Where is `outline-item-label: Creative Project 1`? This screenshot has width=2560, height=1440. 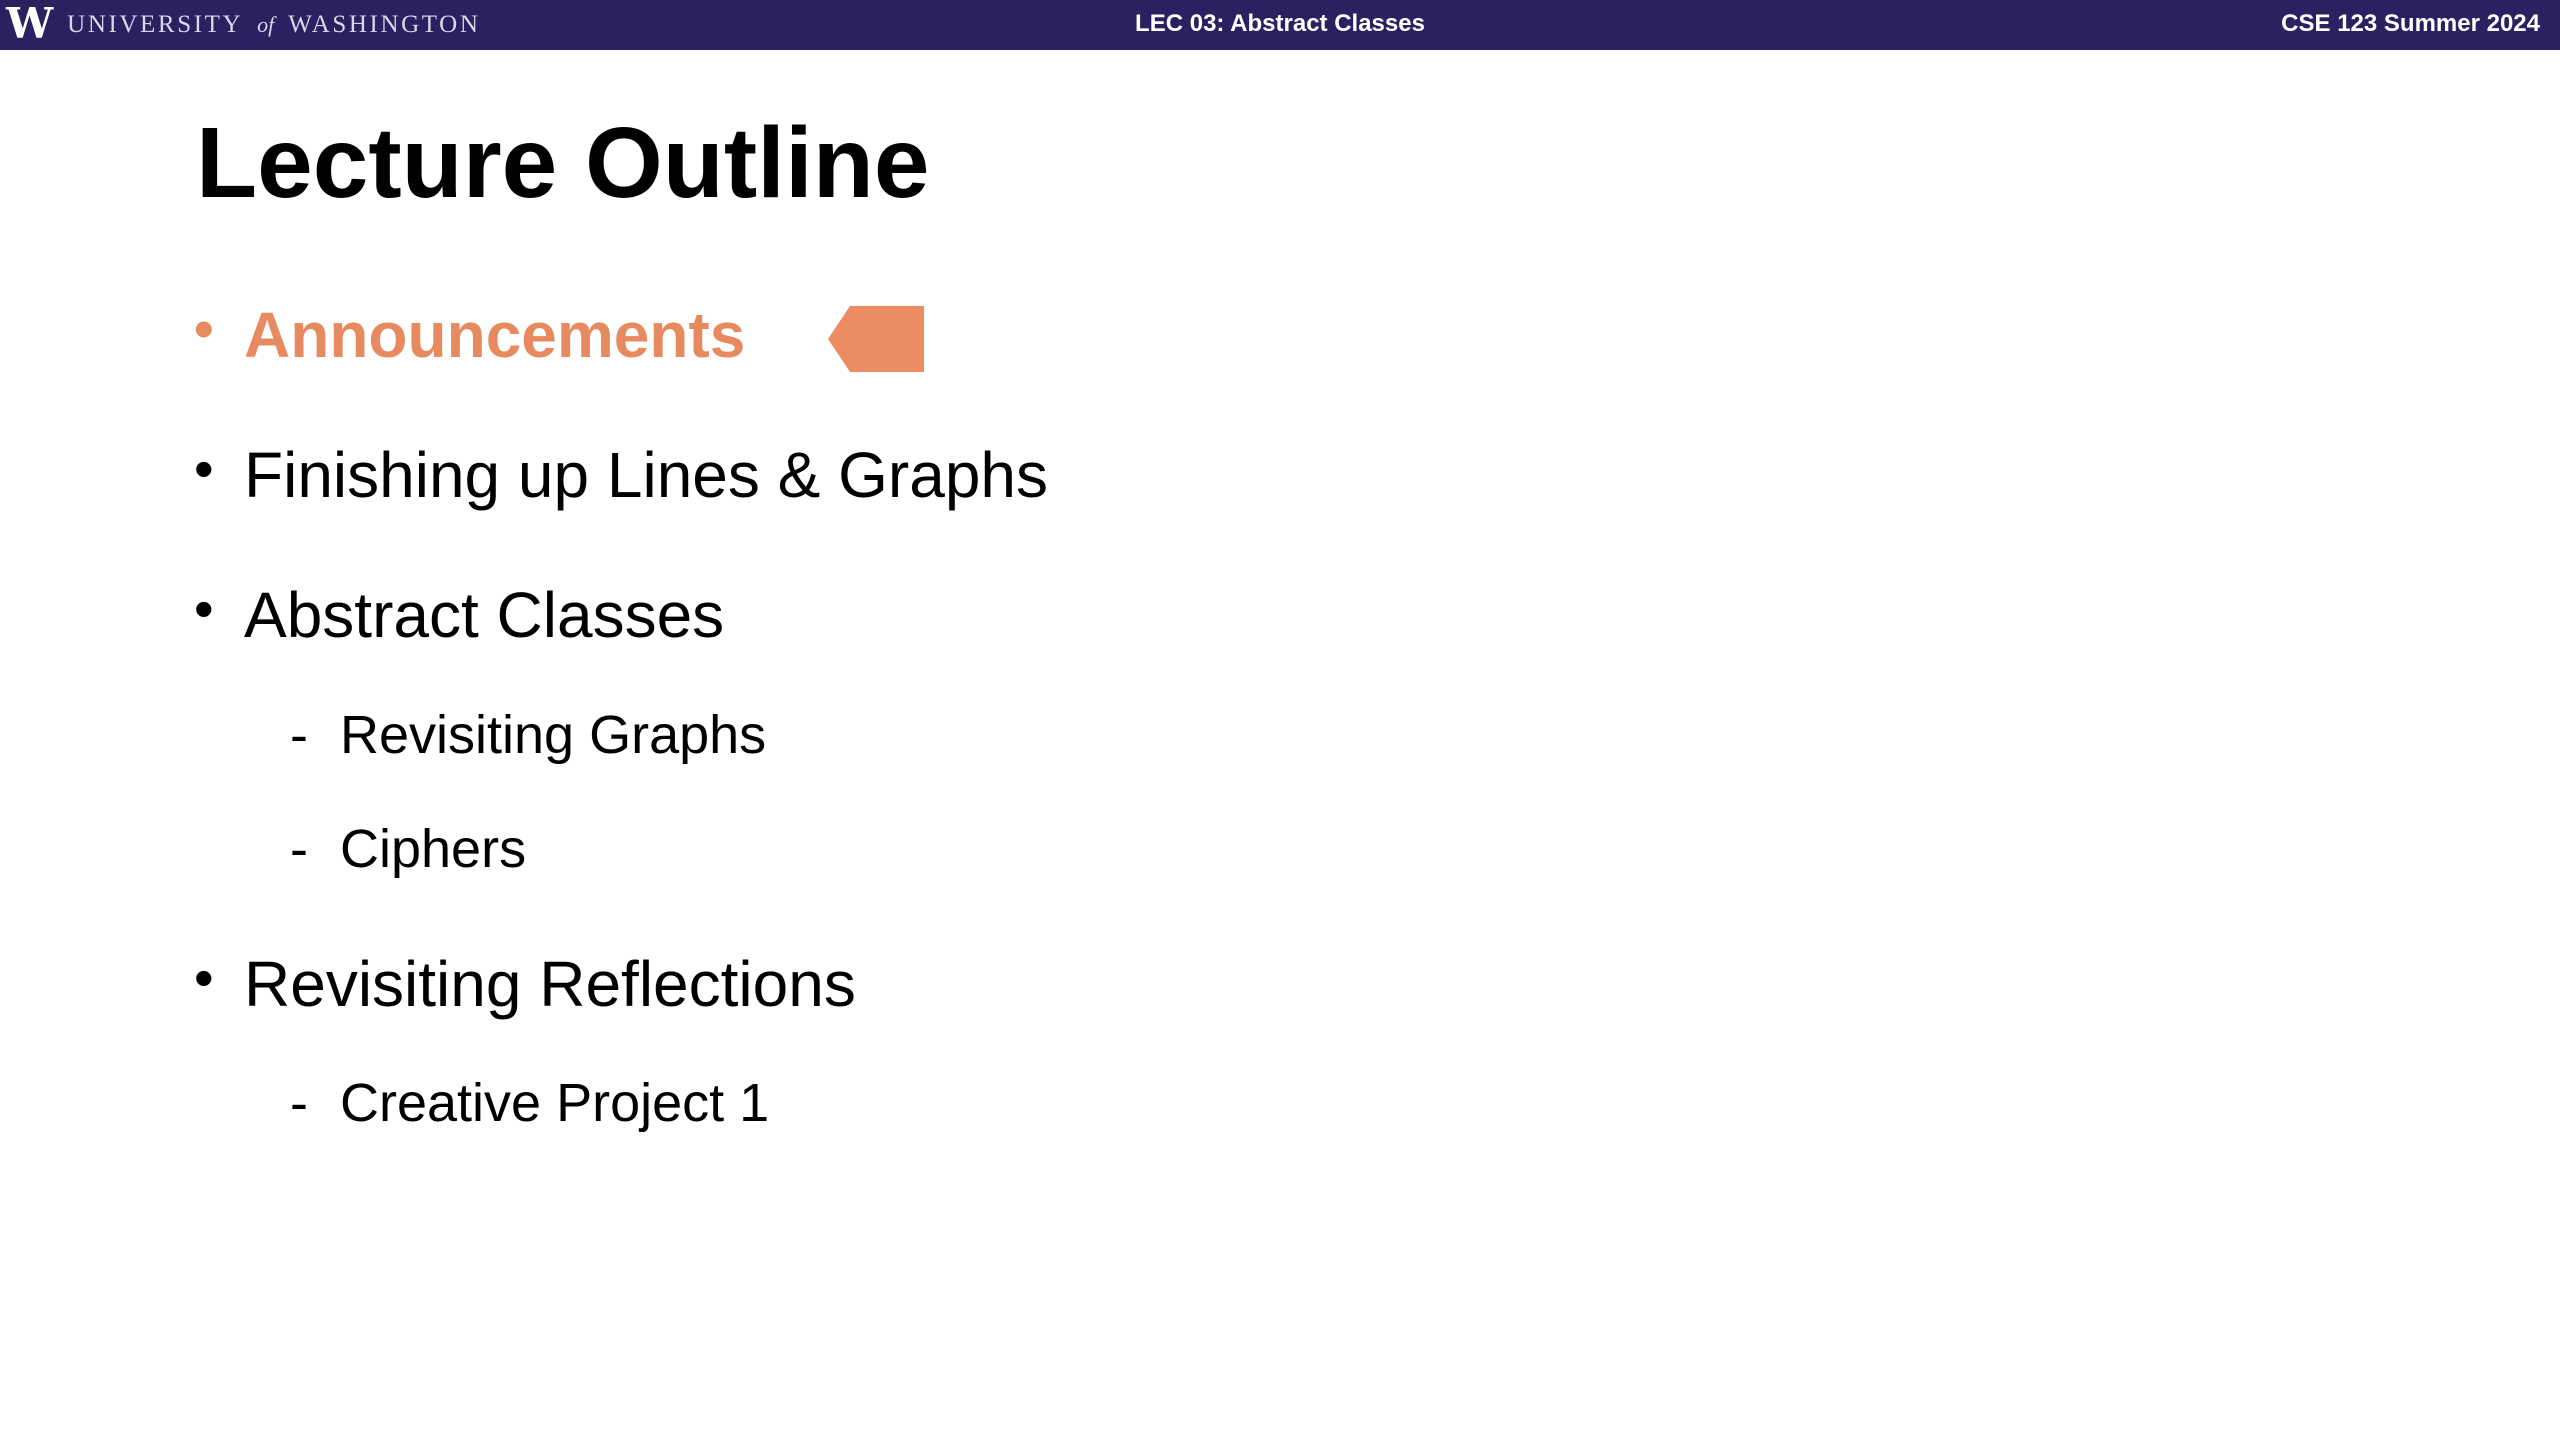
outline-item-label: Creative Project 1 is located at coordinates (555, 1103).